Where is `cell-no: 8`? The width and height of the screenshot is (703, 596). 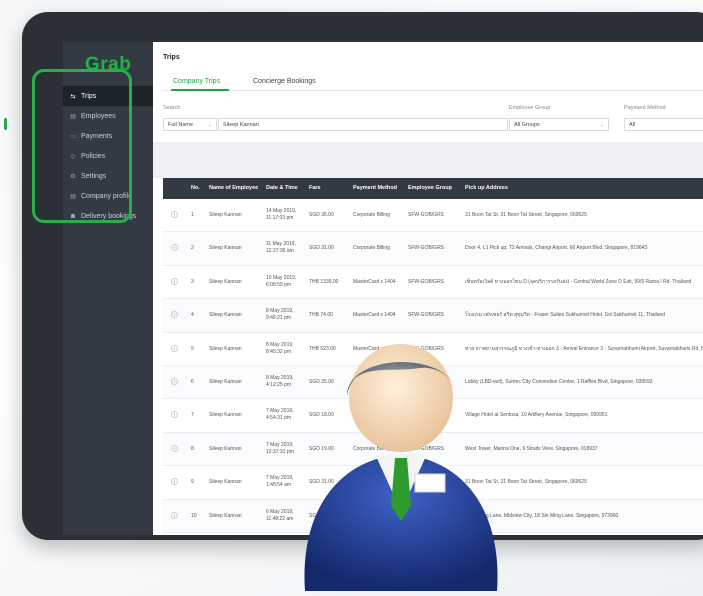
cell-no: 8 is located at coordinates (192, 448).